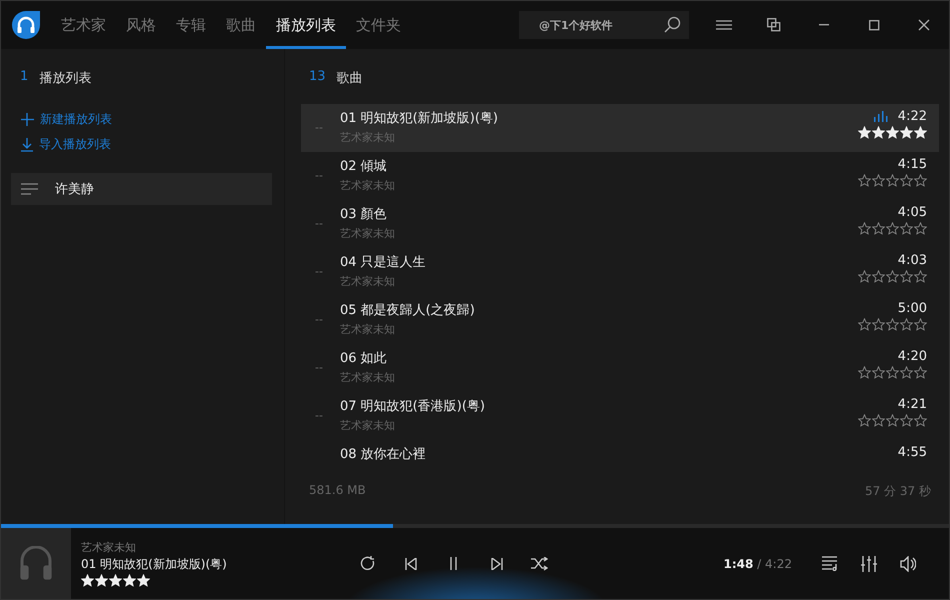  What do you see at coordinates (26, 25) in the screenshot?
I see `headphones-logo` at bounding box center [26, 25].